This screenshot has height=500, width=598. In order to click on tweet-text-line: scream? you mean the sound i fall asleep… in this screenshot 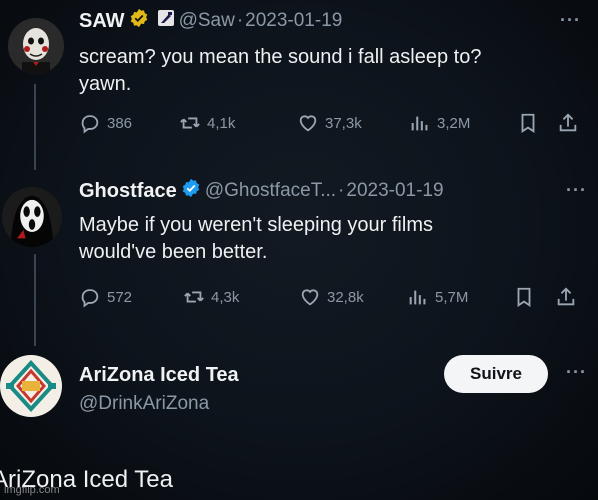, I will do `click(280, 57)`.